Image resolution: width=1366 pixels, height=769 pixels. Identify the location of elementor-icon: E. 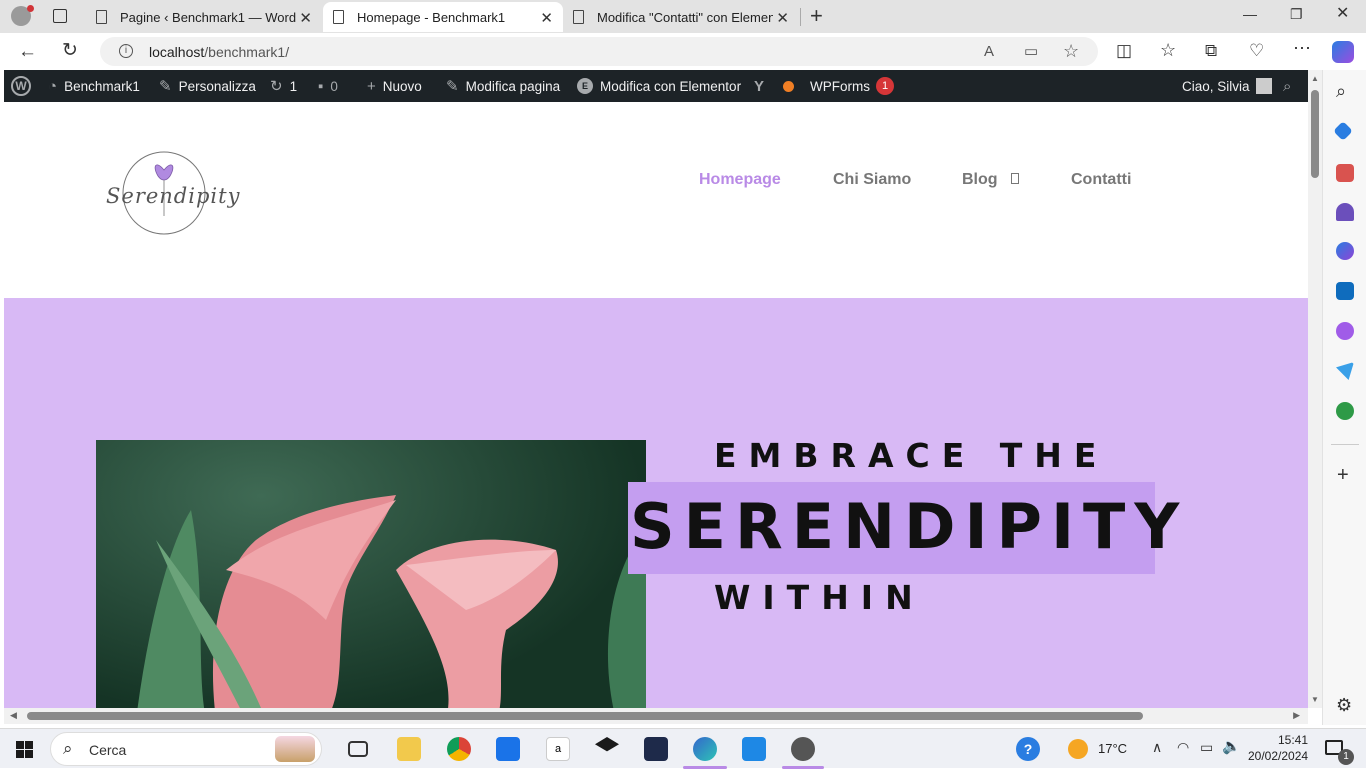
(585, 86).